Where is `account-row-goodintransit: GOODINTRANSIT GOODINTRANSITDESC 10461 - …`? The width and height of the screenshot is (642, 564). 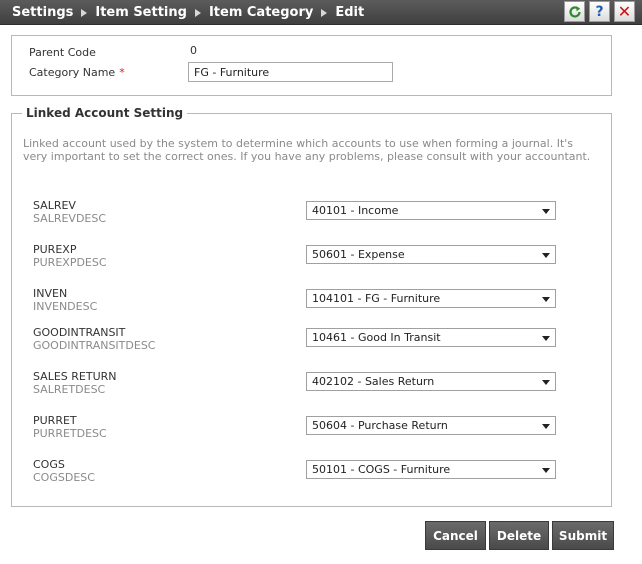
account-row-goodintransit: GOODINTRANSIT GOODINTRANSITDESC 10461 - … is located at coordinates (295, 341).